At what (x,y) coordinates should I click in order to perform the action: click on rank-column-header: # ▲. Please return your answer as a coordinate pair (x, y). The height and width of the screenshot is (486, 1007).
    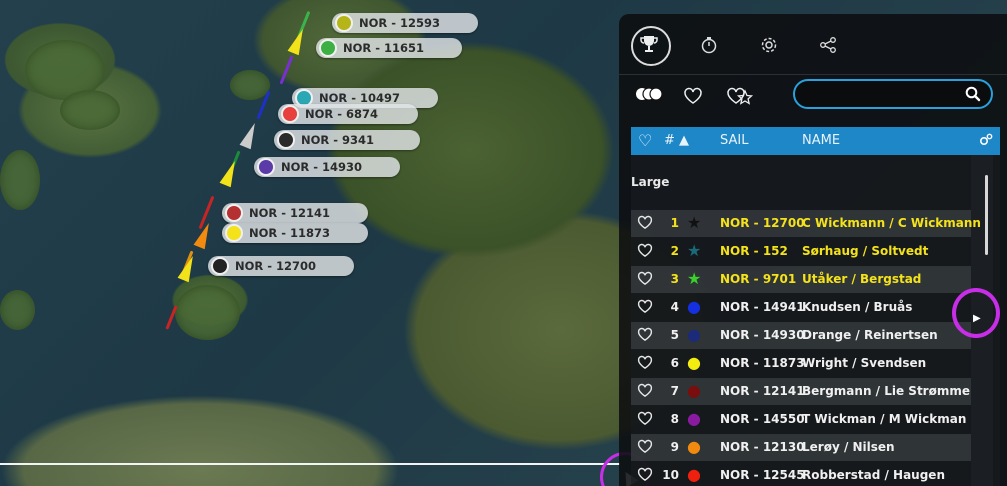
    Looking at the image, I should click on (676, 140).